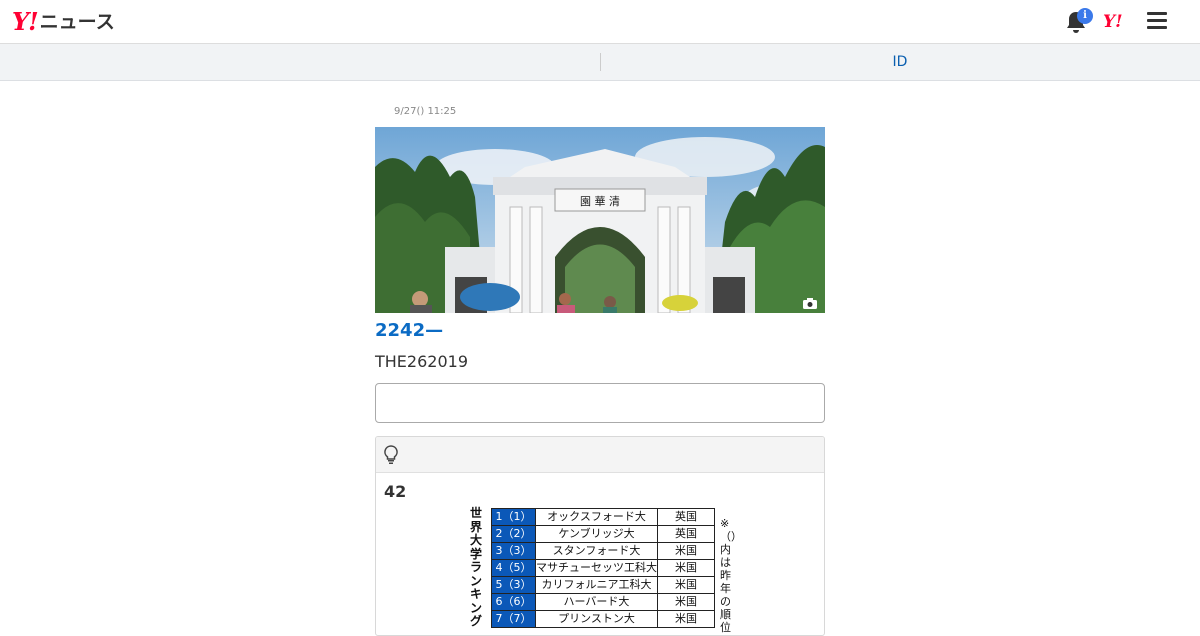  Describe the element at coordinates (391, 454) in the screenshot. I see `lightbulb-icon` at that location.